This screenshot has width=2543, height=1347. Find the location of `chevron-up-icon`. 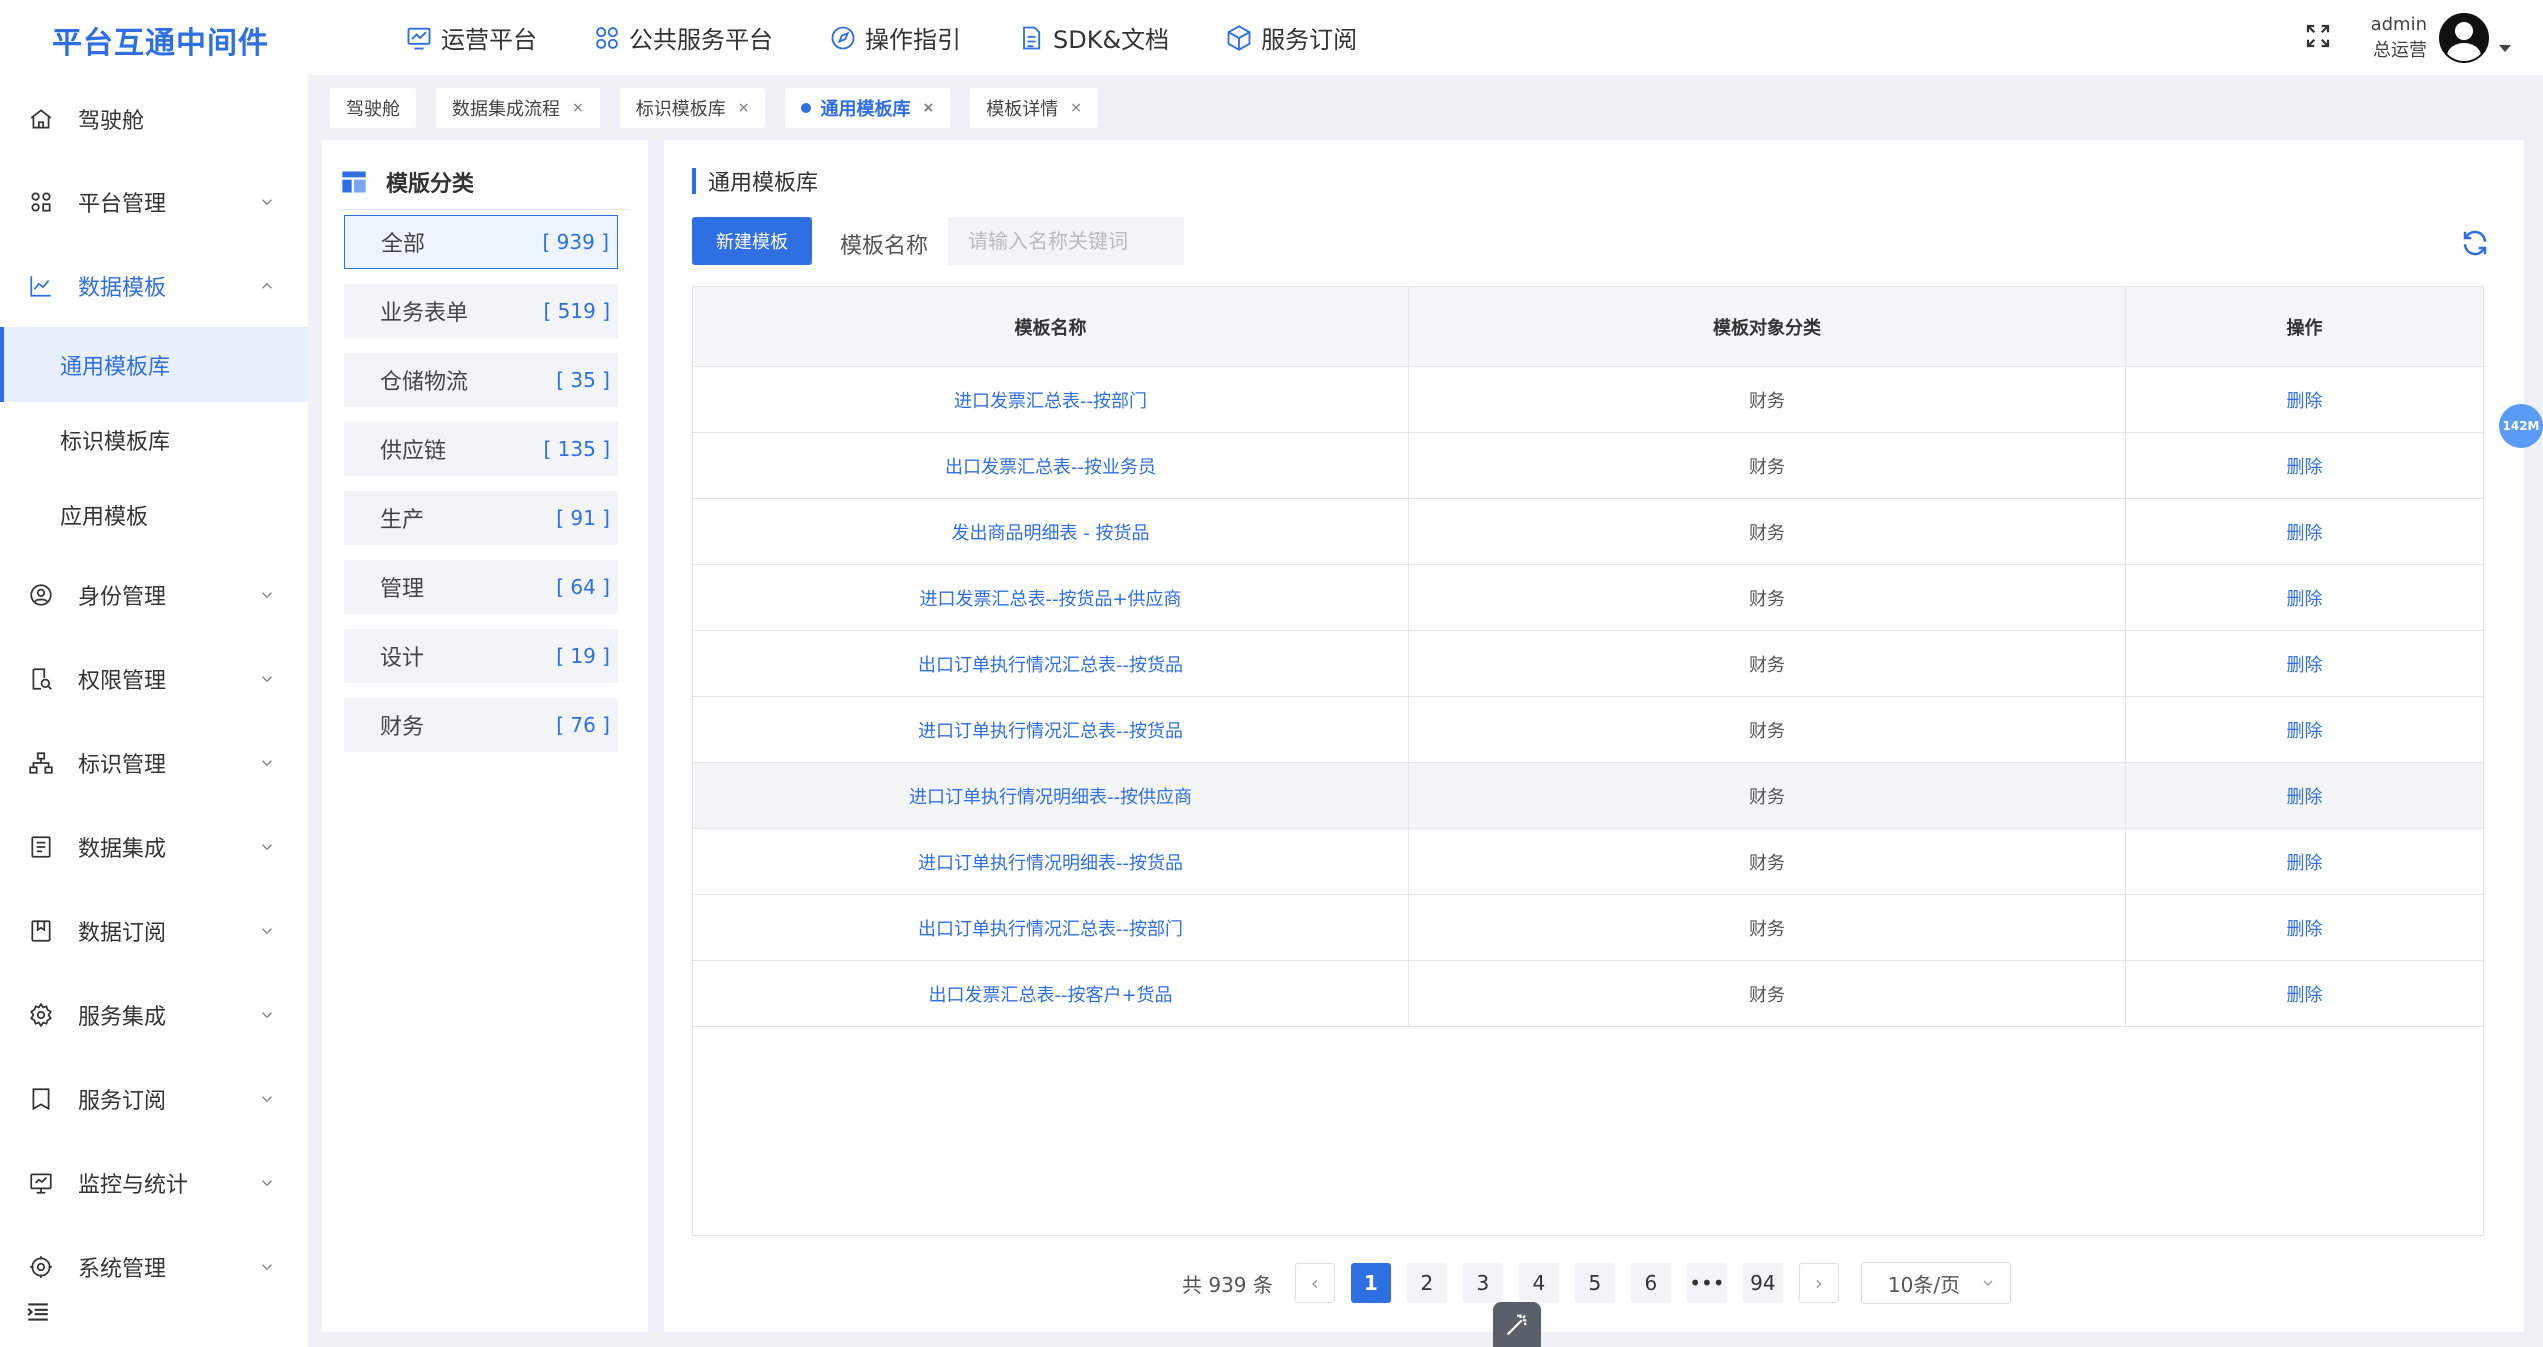

chevron-up-icon is located at coordinates (267, 285).